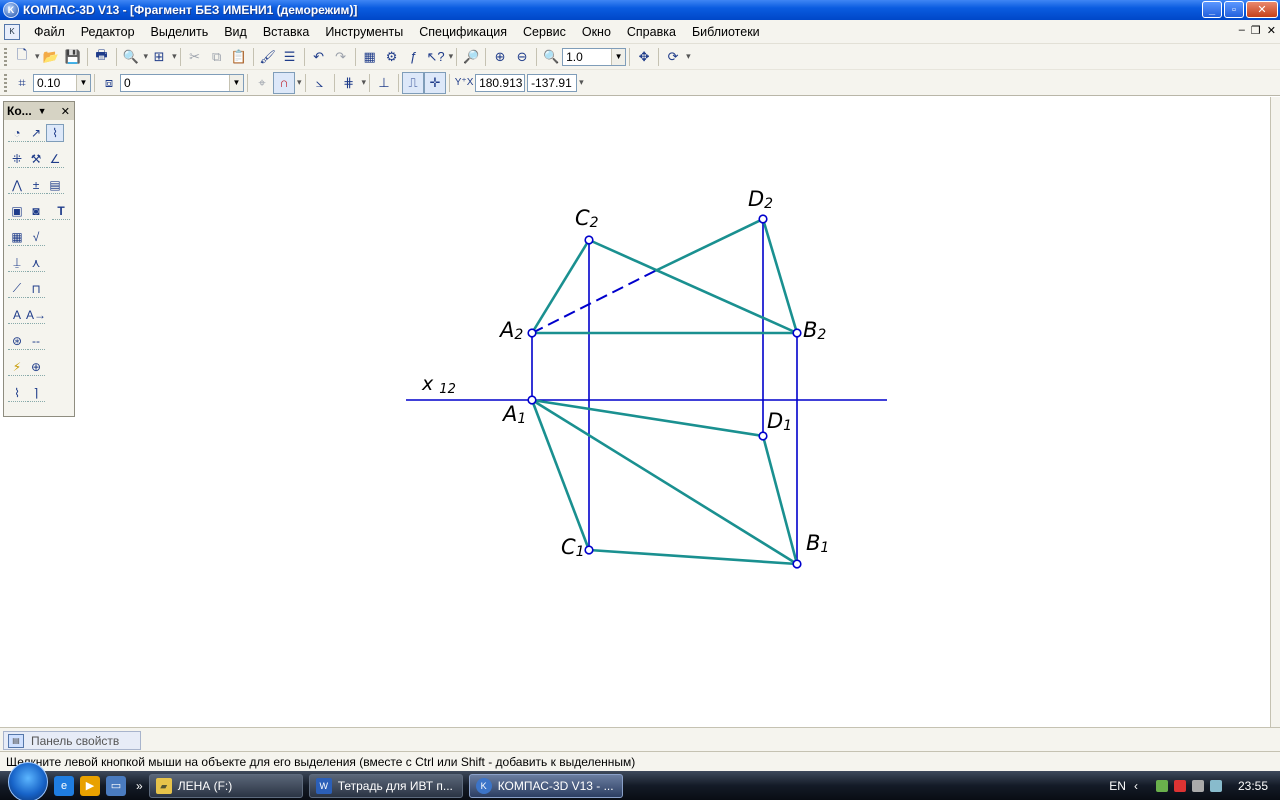 This screenshot has width=1280, height=800. I want to click on language-indicator: EN, so click(1117, 786).